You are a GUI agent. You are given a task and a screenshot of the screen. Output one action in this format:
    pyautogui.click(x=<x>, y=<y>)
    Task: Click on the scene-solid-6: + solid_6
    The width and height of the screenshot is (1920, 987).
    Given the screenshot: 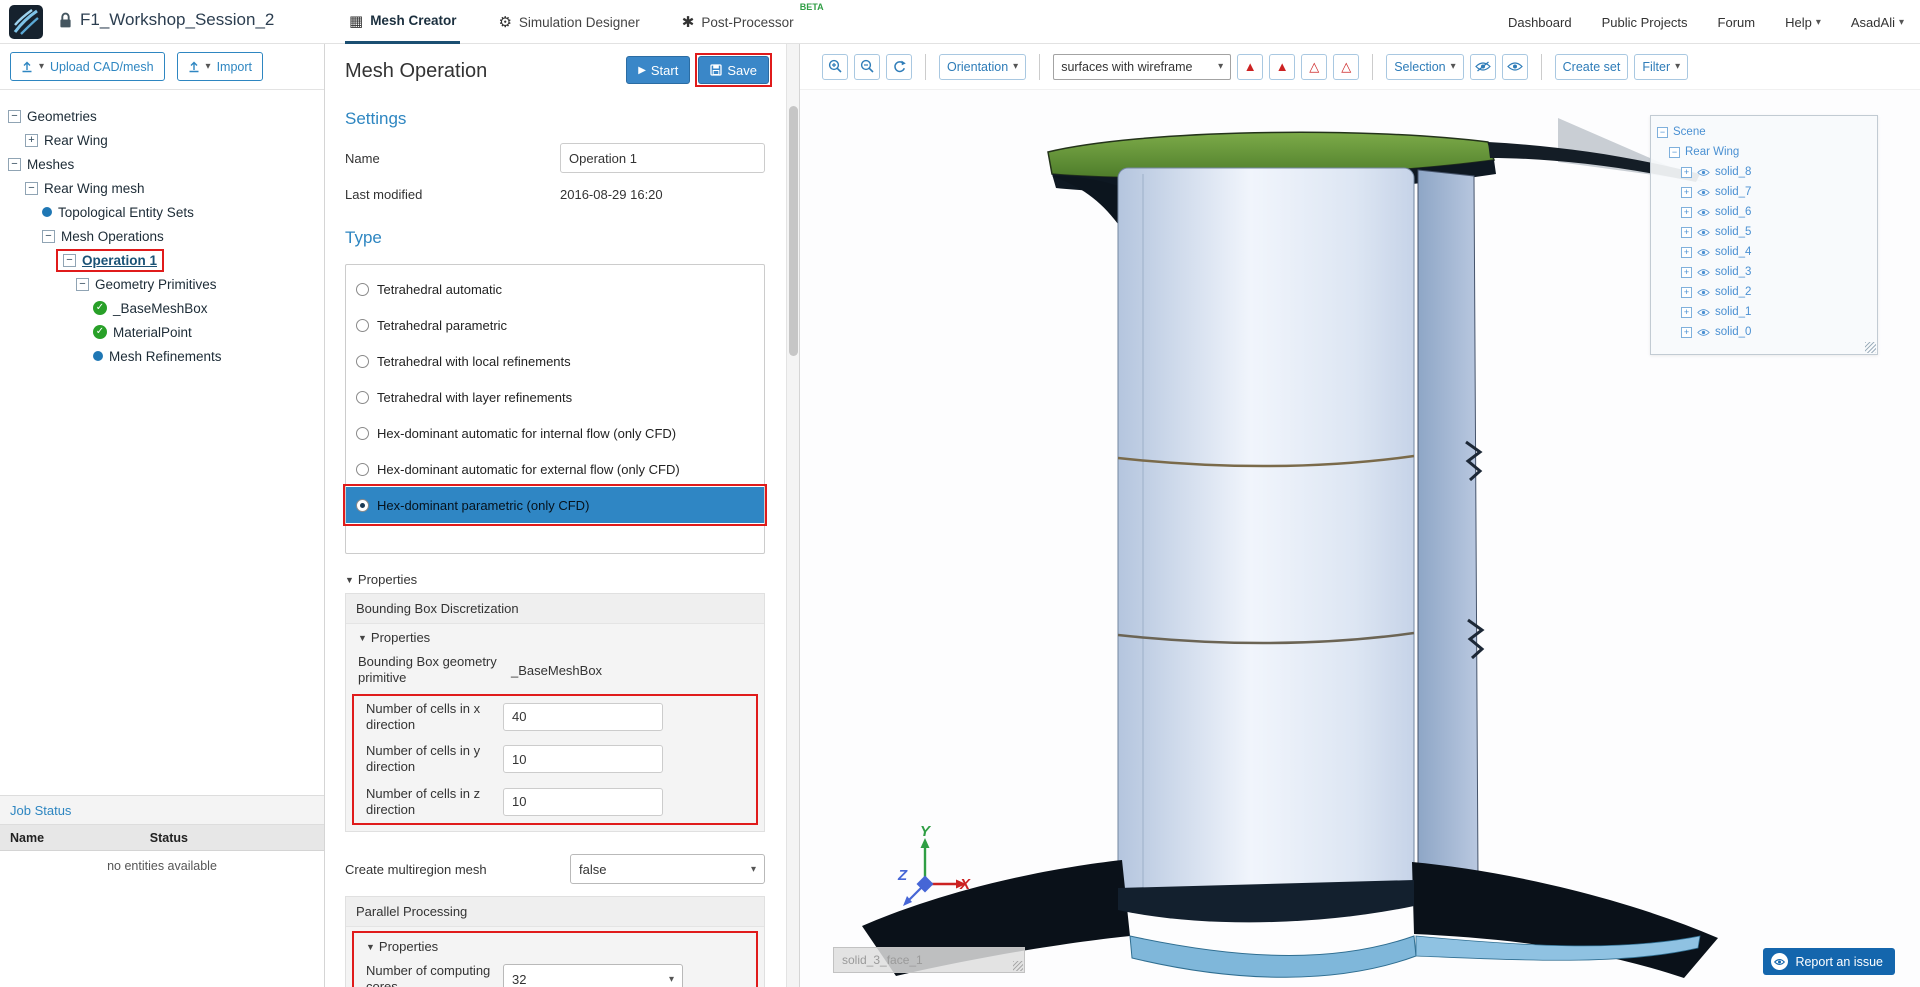 What is the action you would take?
    pyautogui.click(x=1764, y=212)
    